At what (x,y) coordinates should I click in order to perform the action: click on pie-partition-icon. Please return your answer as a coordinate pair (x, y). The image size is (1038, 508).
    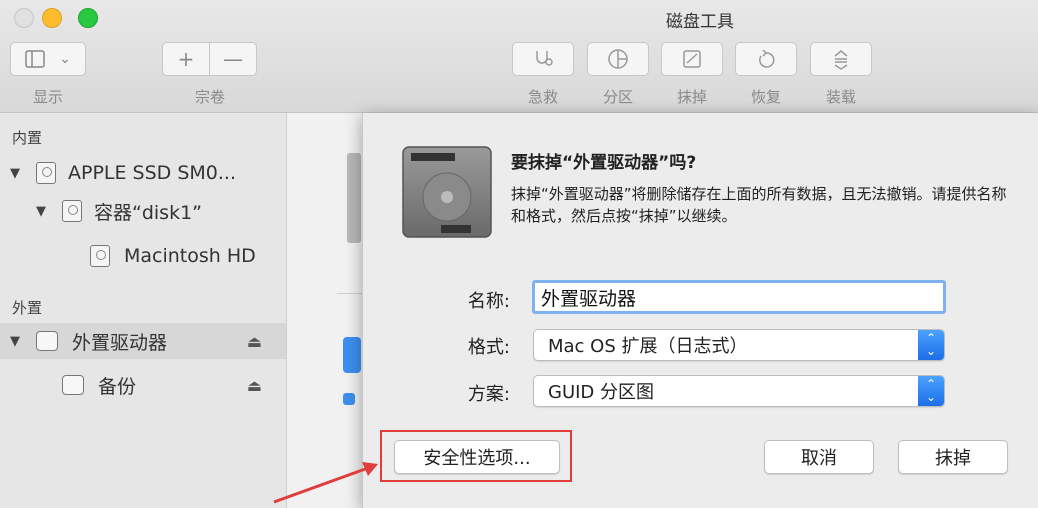
    Looking at the image, I should click on (618, 59).